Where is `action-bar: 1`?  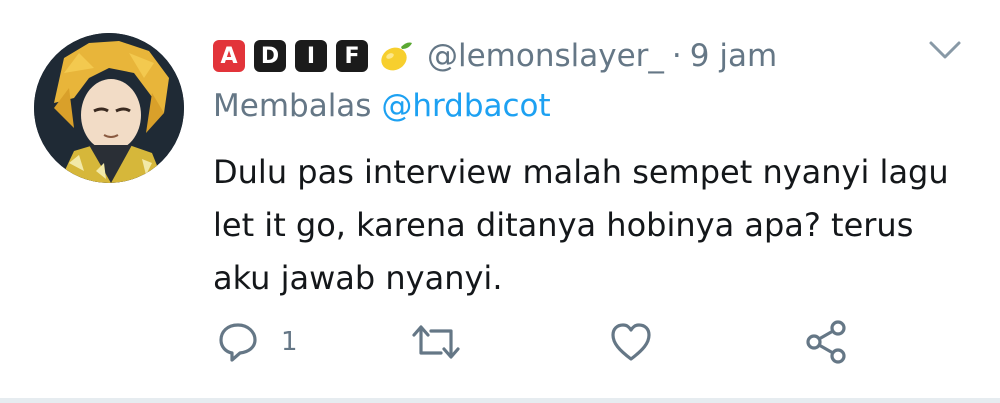 action-bar: 1 is located at coordinates (500, 342).